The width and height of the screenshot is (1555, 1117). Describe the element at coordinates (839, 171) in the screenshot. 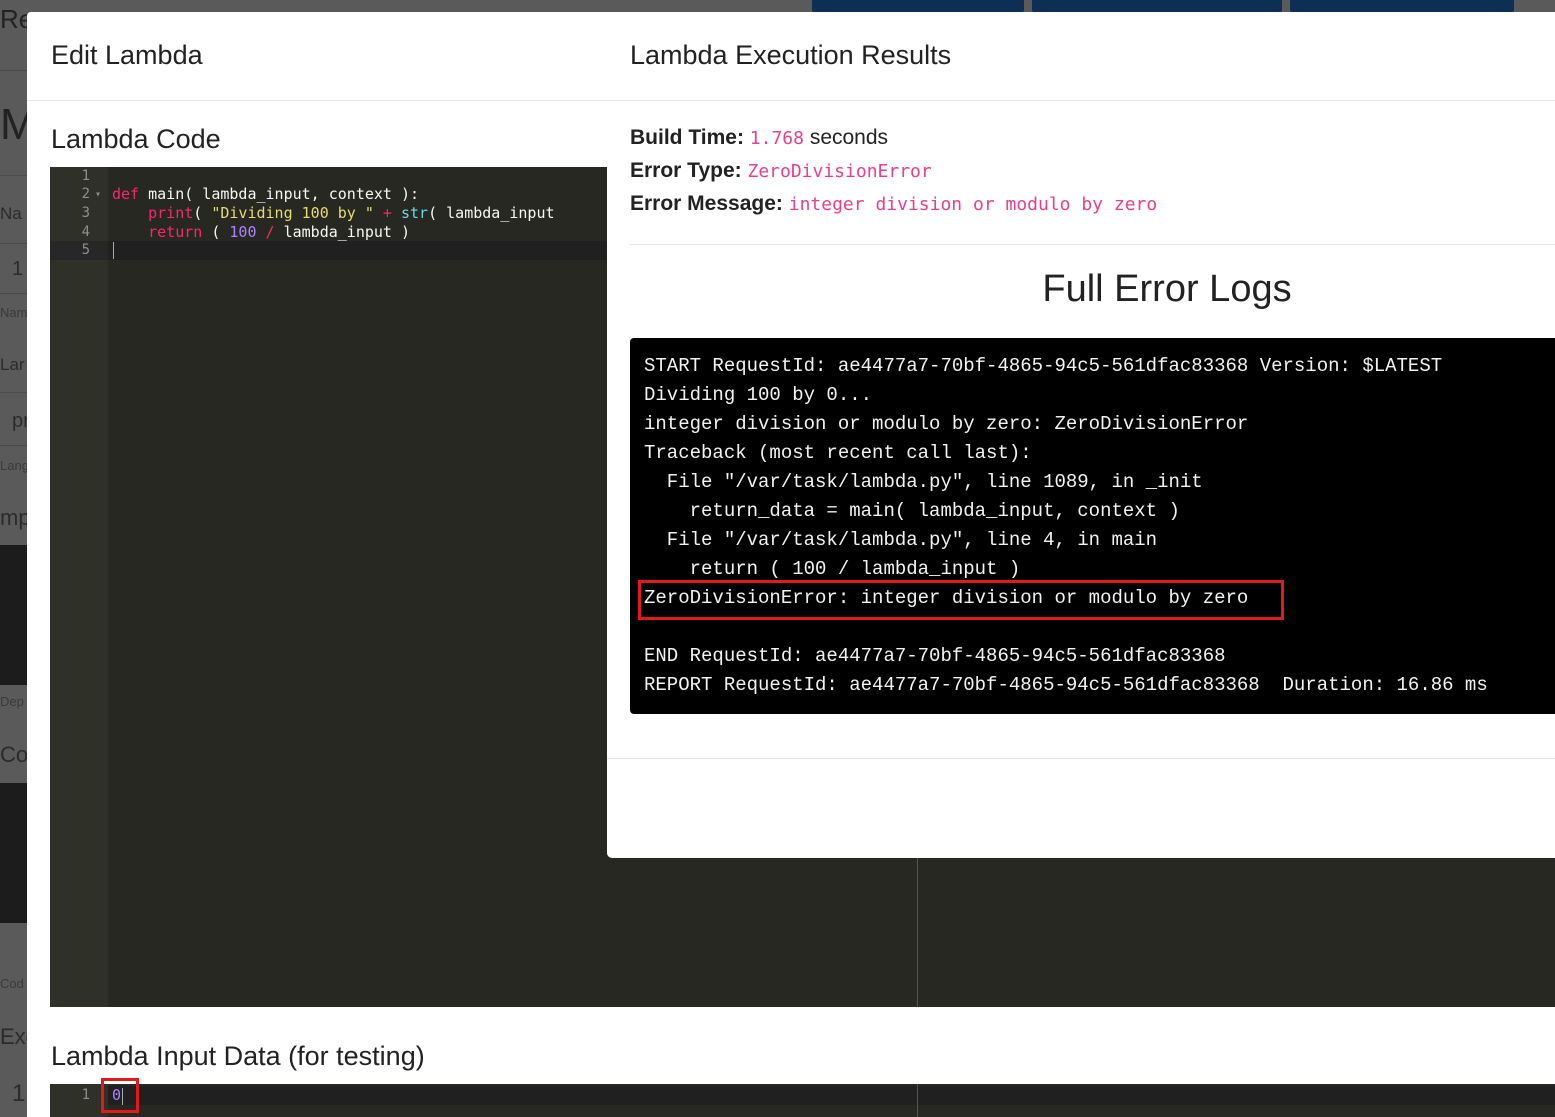

I see `error-type-value: ZeroDivisionError` at that location.